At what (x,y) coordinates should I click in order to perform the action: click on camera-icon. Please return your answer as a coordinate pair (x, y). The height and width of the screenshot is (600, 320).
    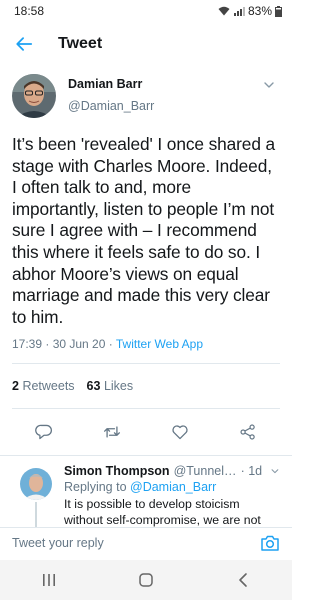
    Looking at the image, I should click on (270, 543).